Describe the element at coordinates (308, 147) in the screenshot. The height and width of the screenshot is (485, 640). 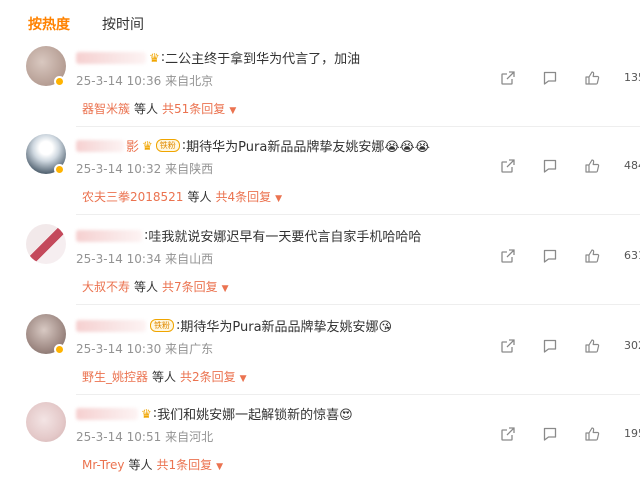
I see `comment-text: 期待华为Pura新品品牌挚友姚安娜😭😭😭` at that location.